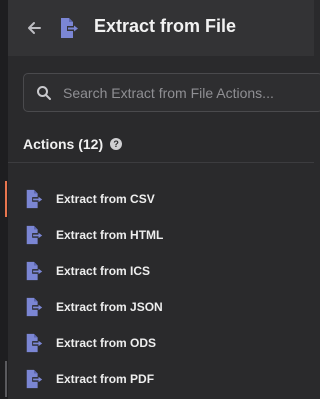  What do you see at coordinates (109, 307) in the screenshot?
I see `action-item-label: Extract from JSON` at bounding box center [109, 307].